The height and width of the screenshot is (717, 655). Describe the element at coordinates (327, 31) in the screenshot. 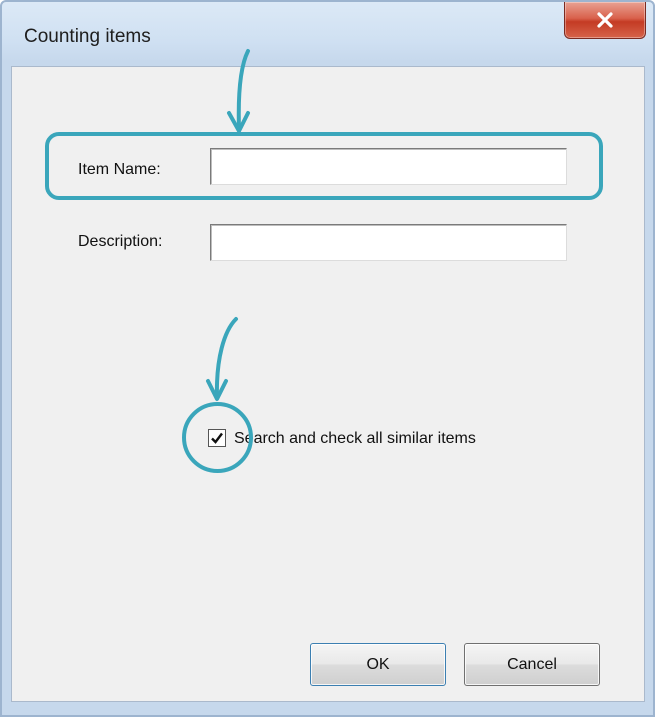

I see `title-bar: Counting items` at that location.